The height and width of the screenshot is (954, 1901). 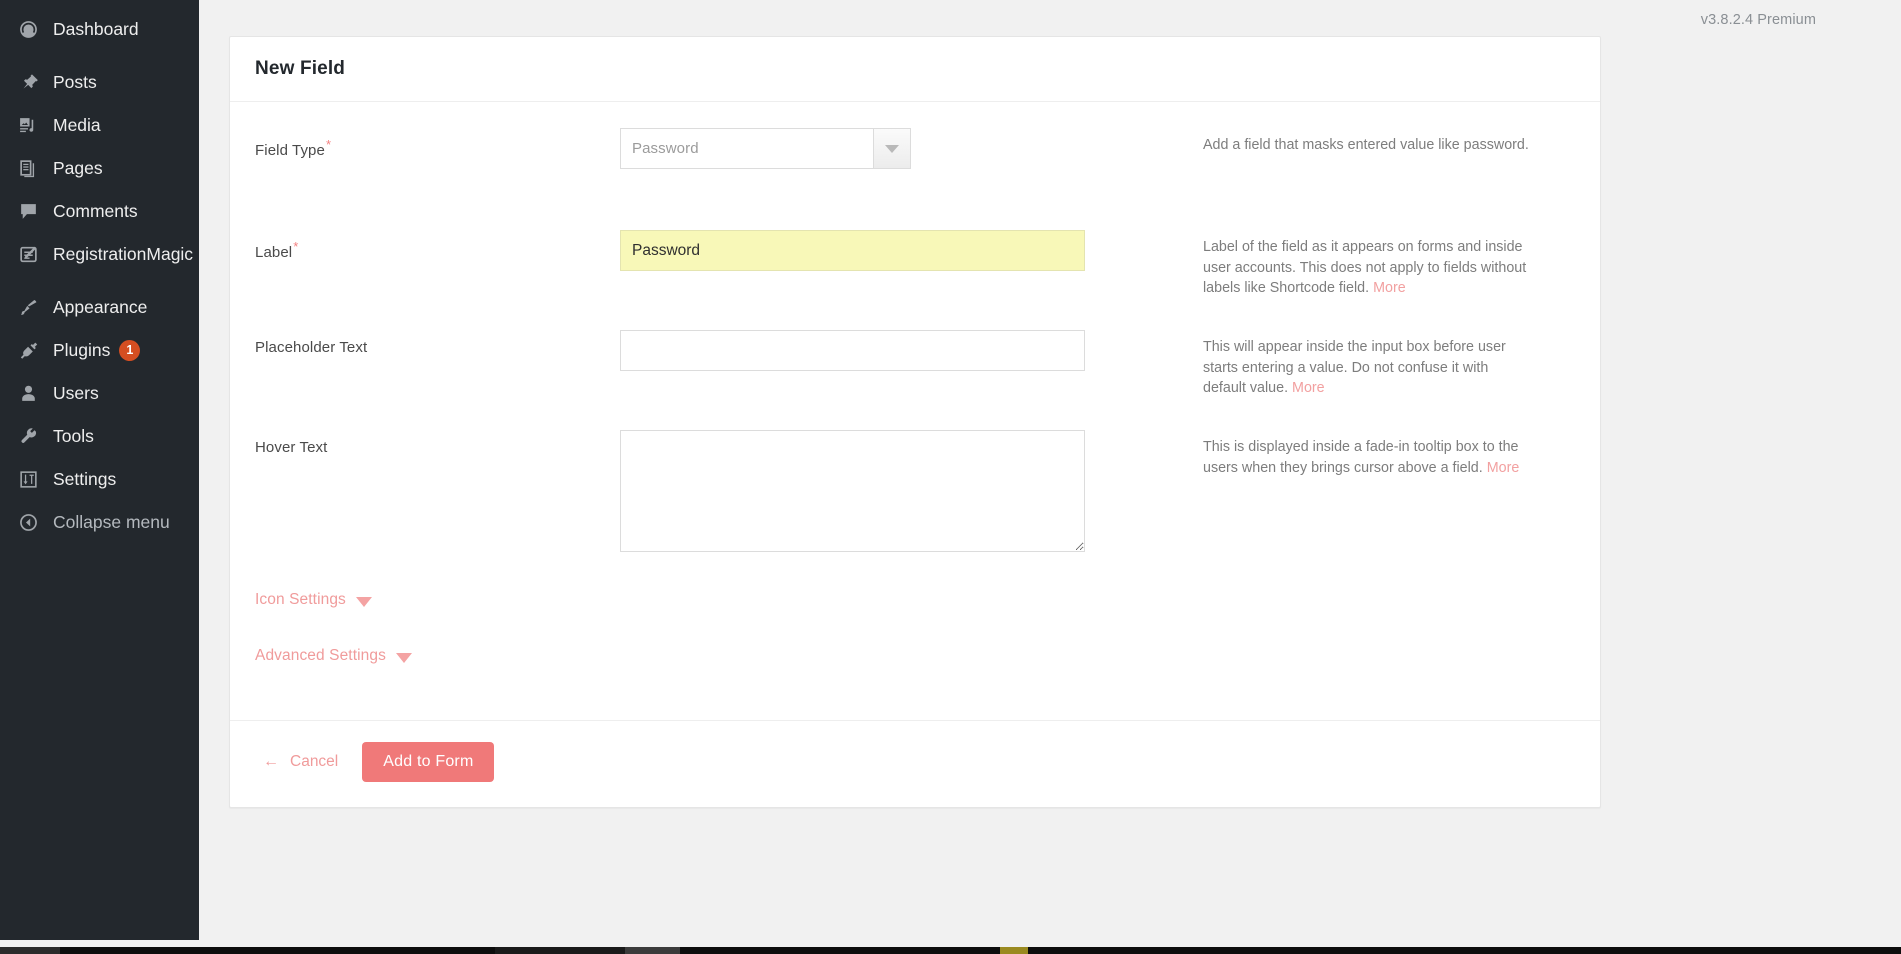 What do you see at coordinates (274, 252) in the screenshot?
I see `label-field-label-text: Label` at bounding box center [274, 252].